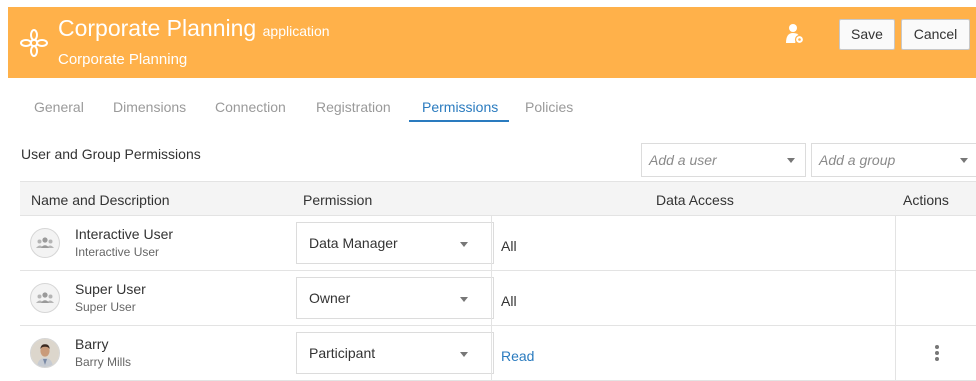 This screenshot has height=381, width=976. Describe the element at coordinates (867, 34) in the screenshot. I see `save-button: Save` at that location.